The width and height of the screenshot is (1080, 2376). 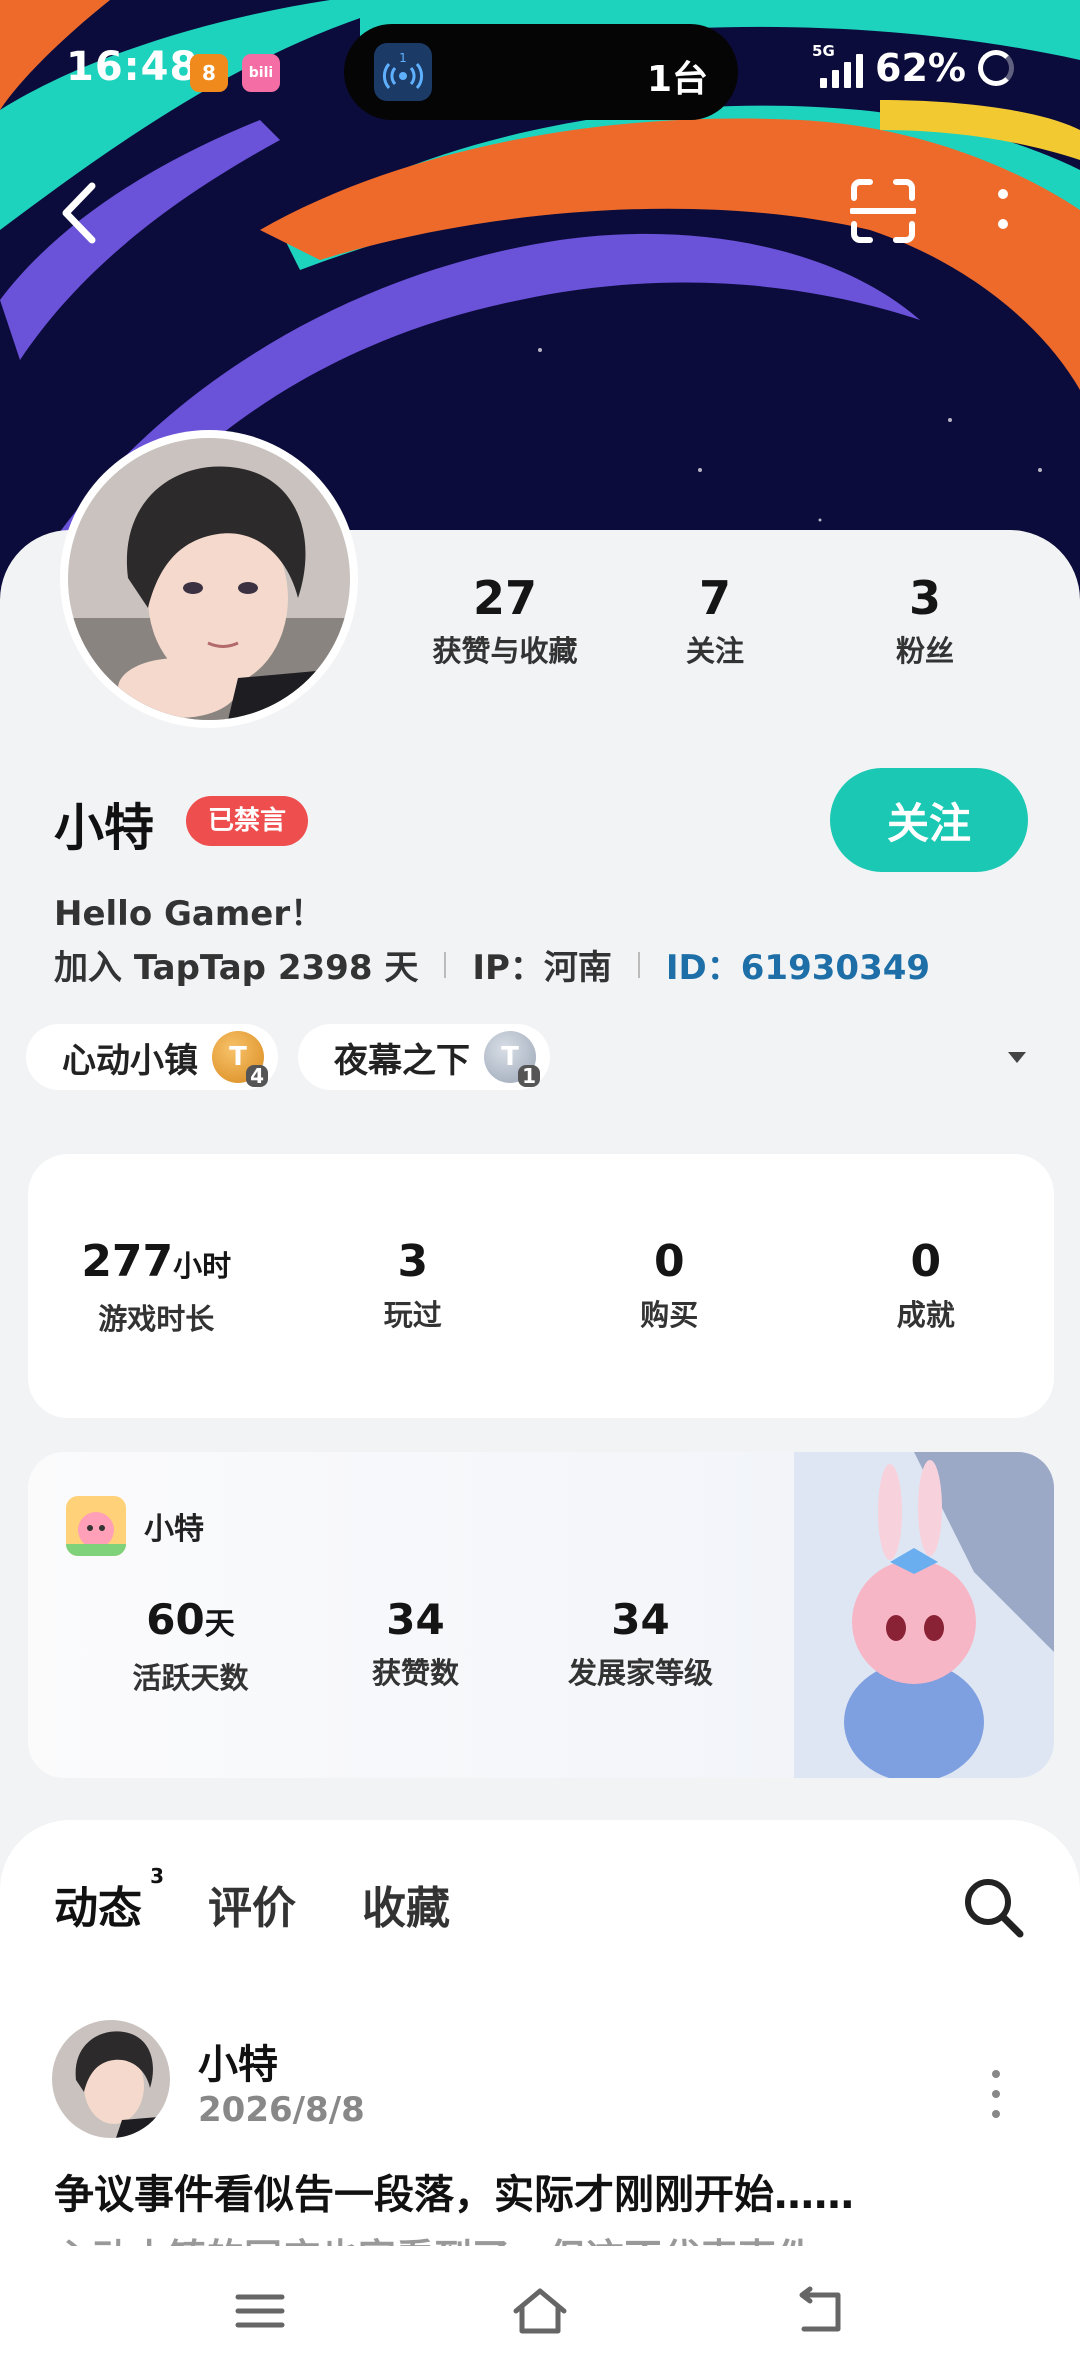 I want to click on tab-reviews: 评价, so click(x=252, y=1904).